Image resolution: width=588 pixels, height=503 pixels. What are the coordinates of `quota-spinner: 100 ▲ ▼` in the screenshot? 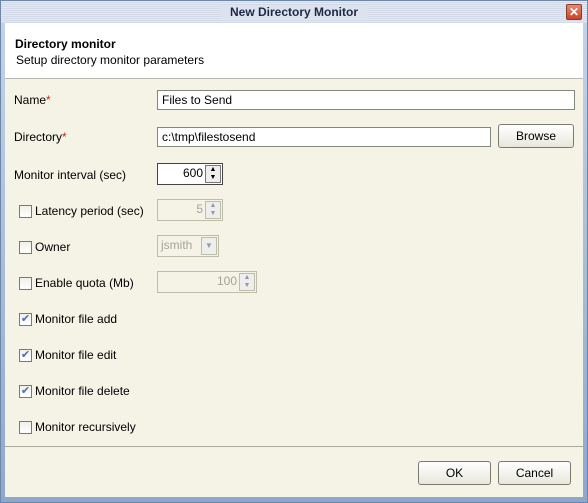 It's located at (207, 282).